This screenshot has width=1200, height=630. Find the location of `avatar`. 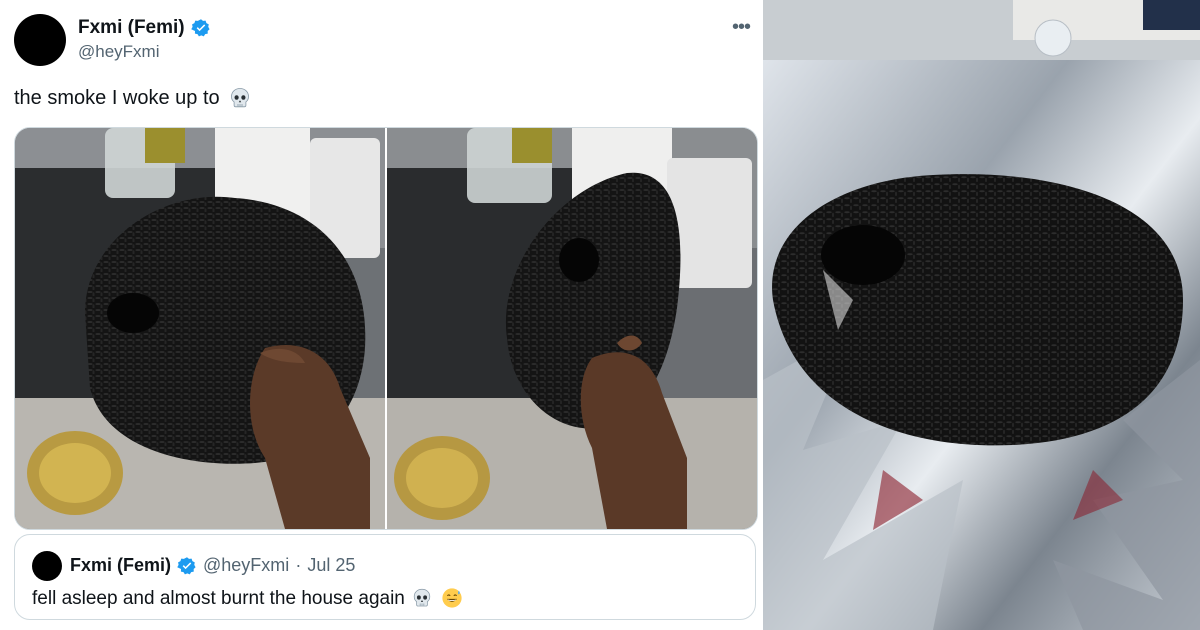

avatar is located at coordinates (40, 40).